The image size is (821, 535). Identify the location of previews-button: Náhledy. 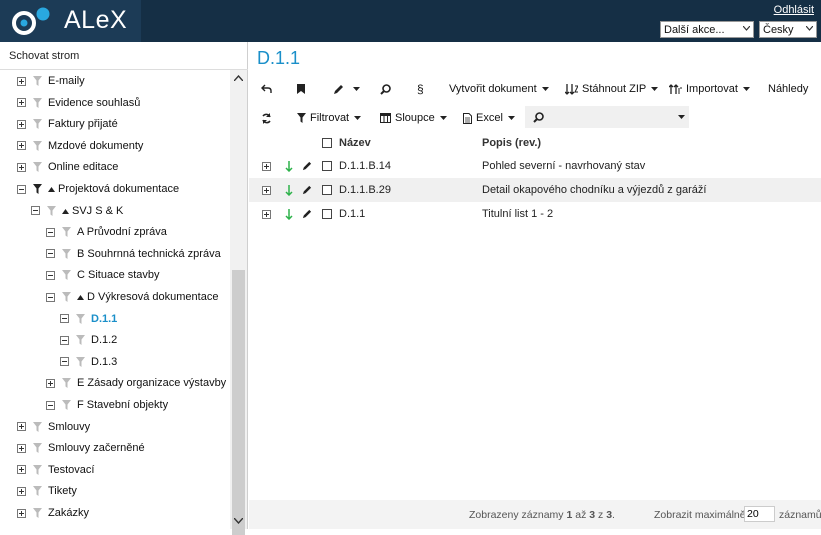
(788, 89).